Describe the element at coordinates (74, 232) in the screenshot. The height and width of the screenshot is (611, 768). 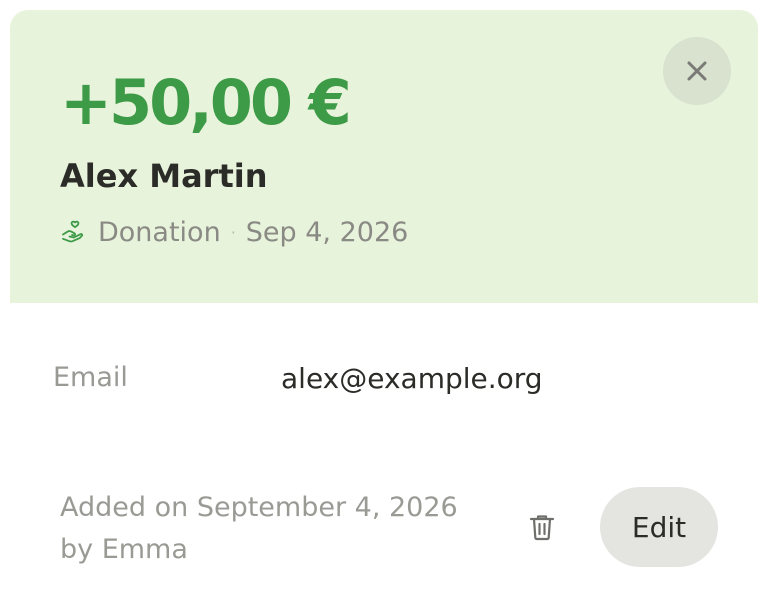
I see `donation-hand-heart-icon` at that location.